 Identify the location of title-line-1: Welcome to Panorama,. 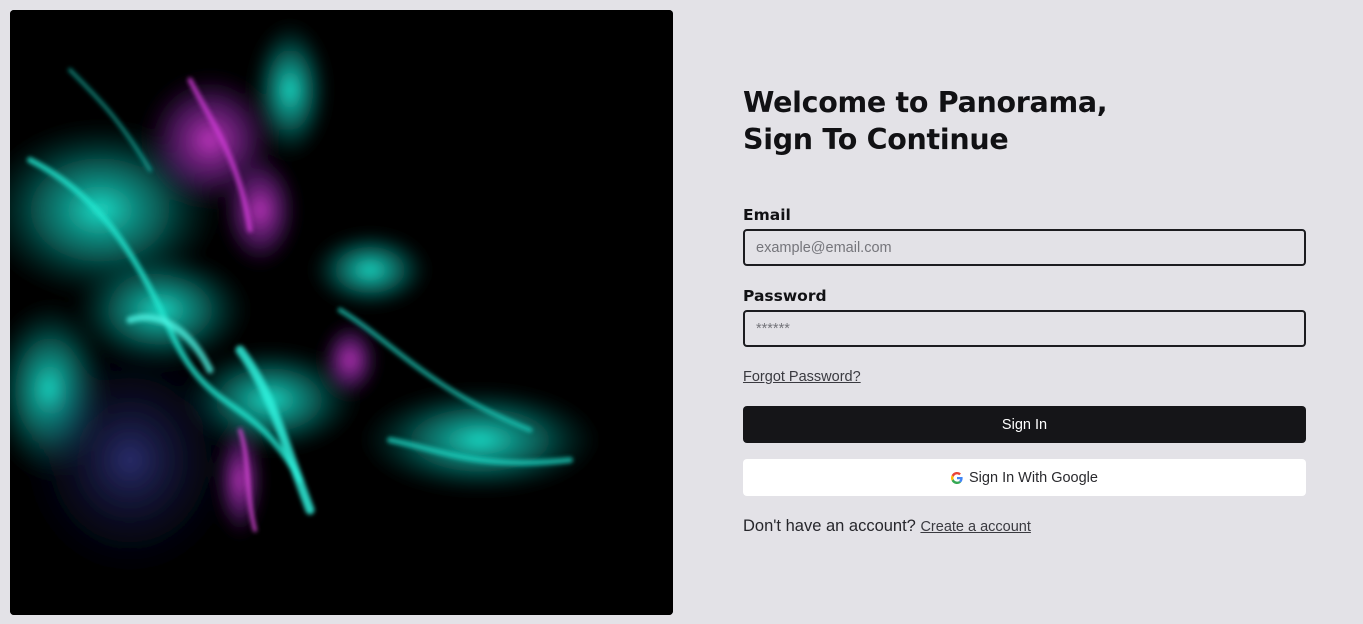
(925, 102).